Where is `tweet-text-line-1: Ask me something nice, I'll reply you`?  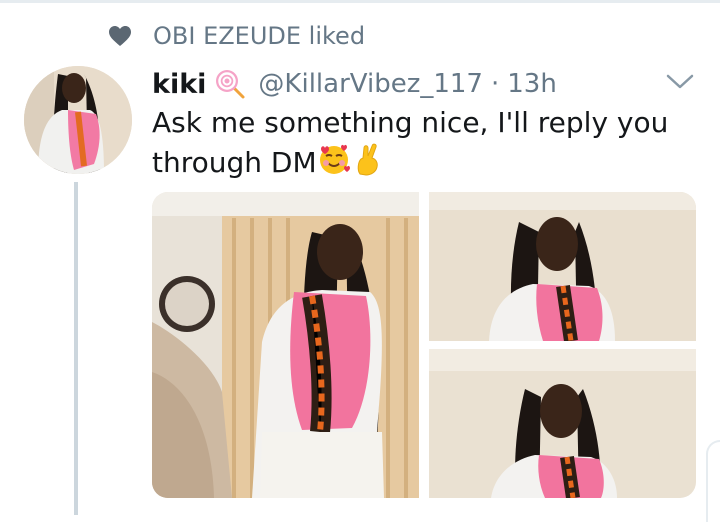 tweet-text-line-1: Ask me something nice, I'll reply you is located at coordinates (410, 122).